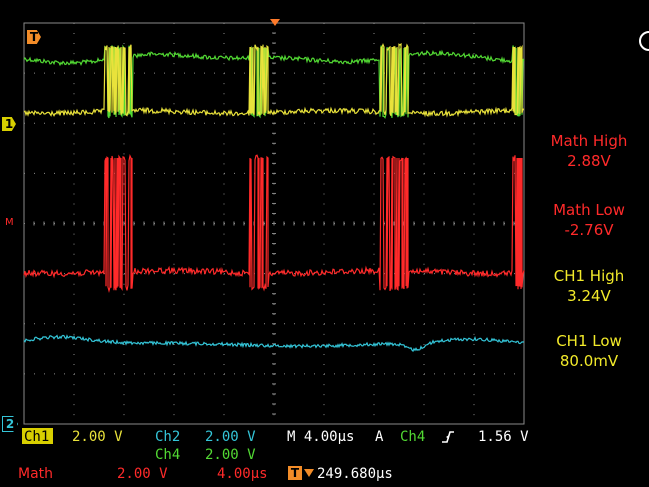  Describe the element at coordinates (142, 474) in the screenshot. I see `math-scale: 2.00 V` at that location.